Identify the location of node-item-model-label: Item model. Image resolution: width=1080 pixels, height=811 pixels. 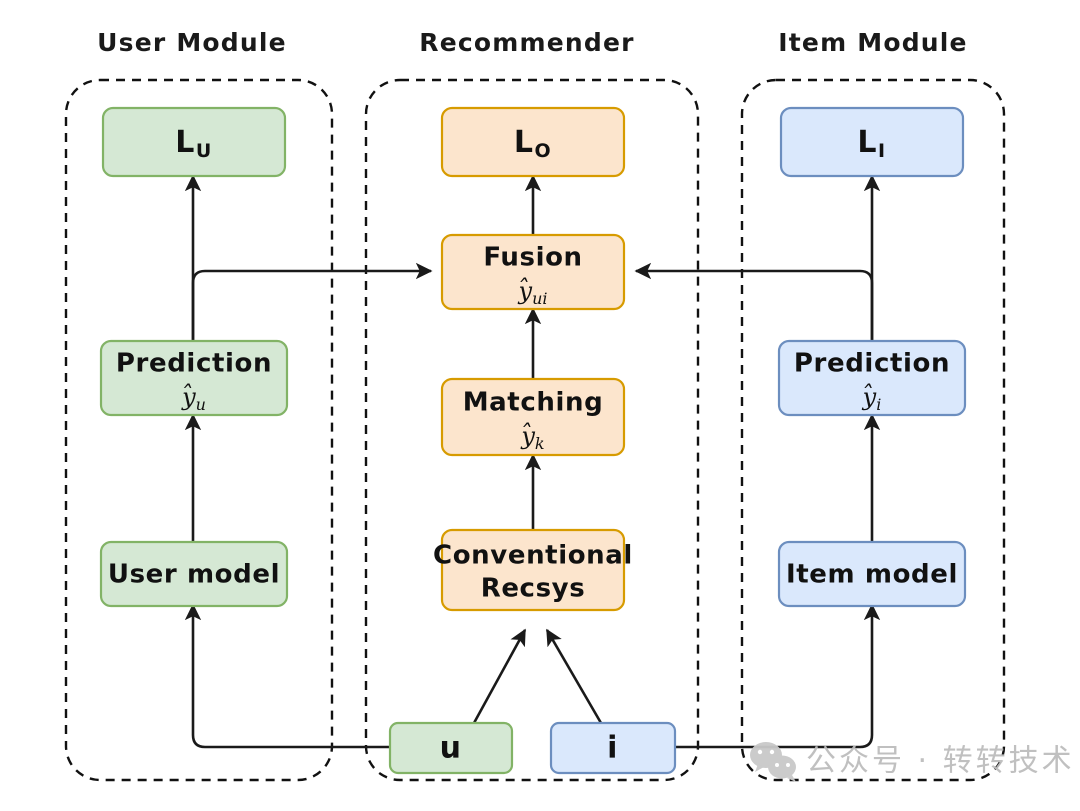
(872, 575).